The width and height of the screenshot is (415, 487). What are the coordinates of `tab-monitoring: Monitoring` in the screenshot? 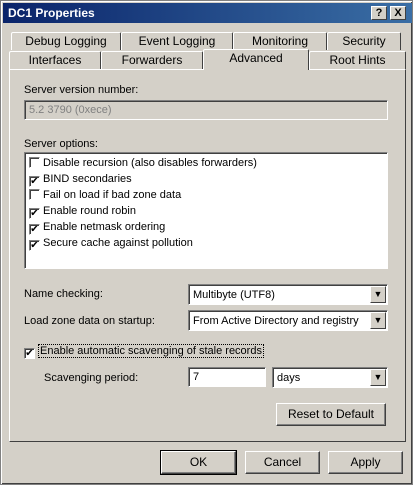 It's located at (280, 41).